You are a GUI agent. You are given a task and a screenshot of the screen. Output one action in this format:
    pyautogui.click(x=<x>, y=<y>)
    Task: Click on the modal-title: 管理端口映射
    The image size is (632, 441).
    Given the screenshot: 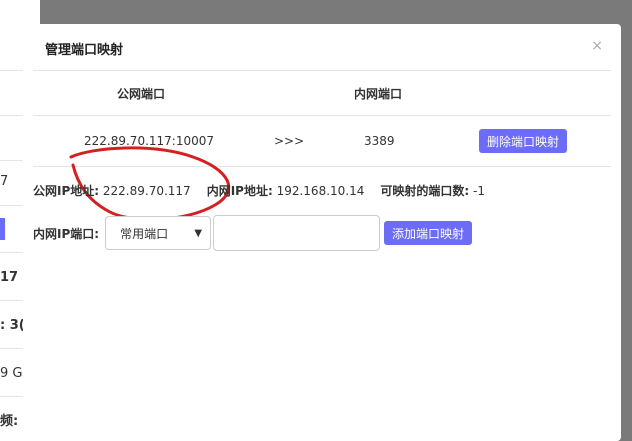 What is the action you would take?
    pyautogui.click(x=84, y=50)
    